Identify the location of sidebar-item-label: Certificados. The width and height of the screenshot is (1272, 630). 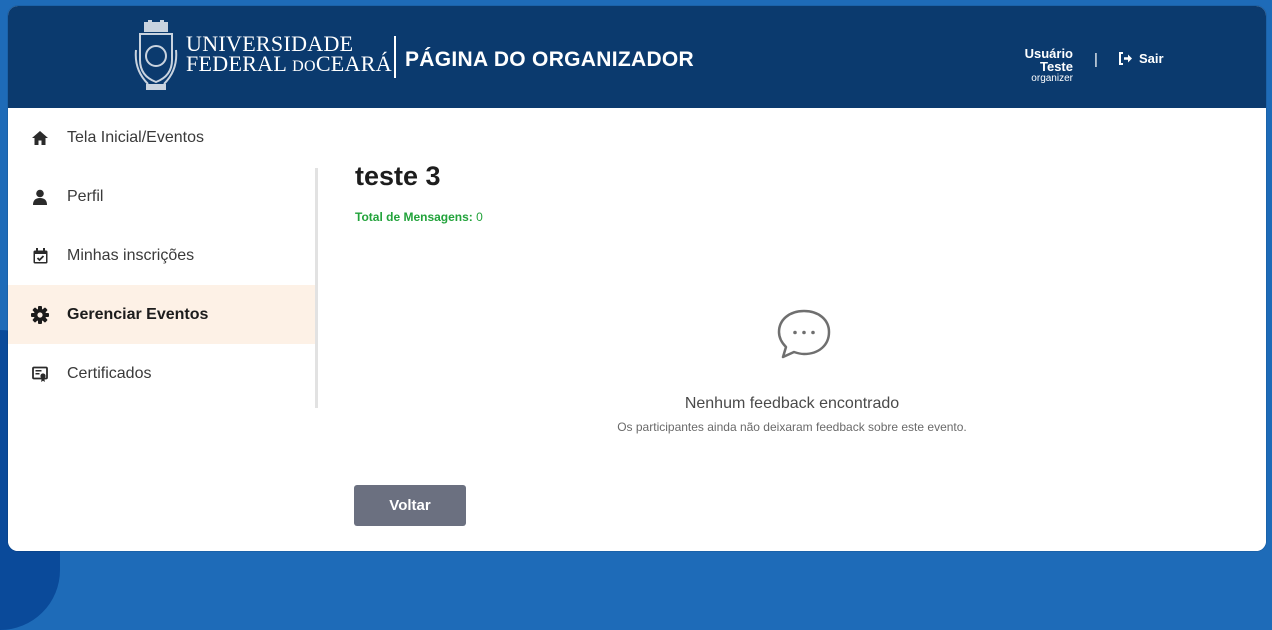
(109, 373).